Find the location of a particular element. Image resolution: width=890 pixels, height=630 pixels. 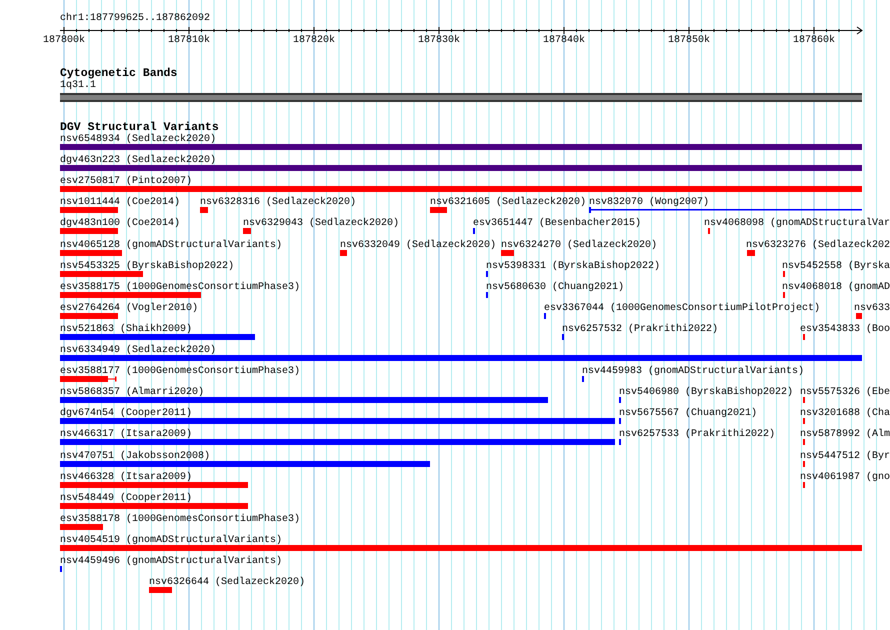

variant-span is located at coordinates (725, 210).